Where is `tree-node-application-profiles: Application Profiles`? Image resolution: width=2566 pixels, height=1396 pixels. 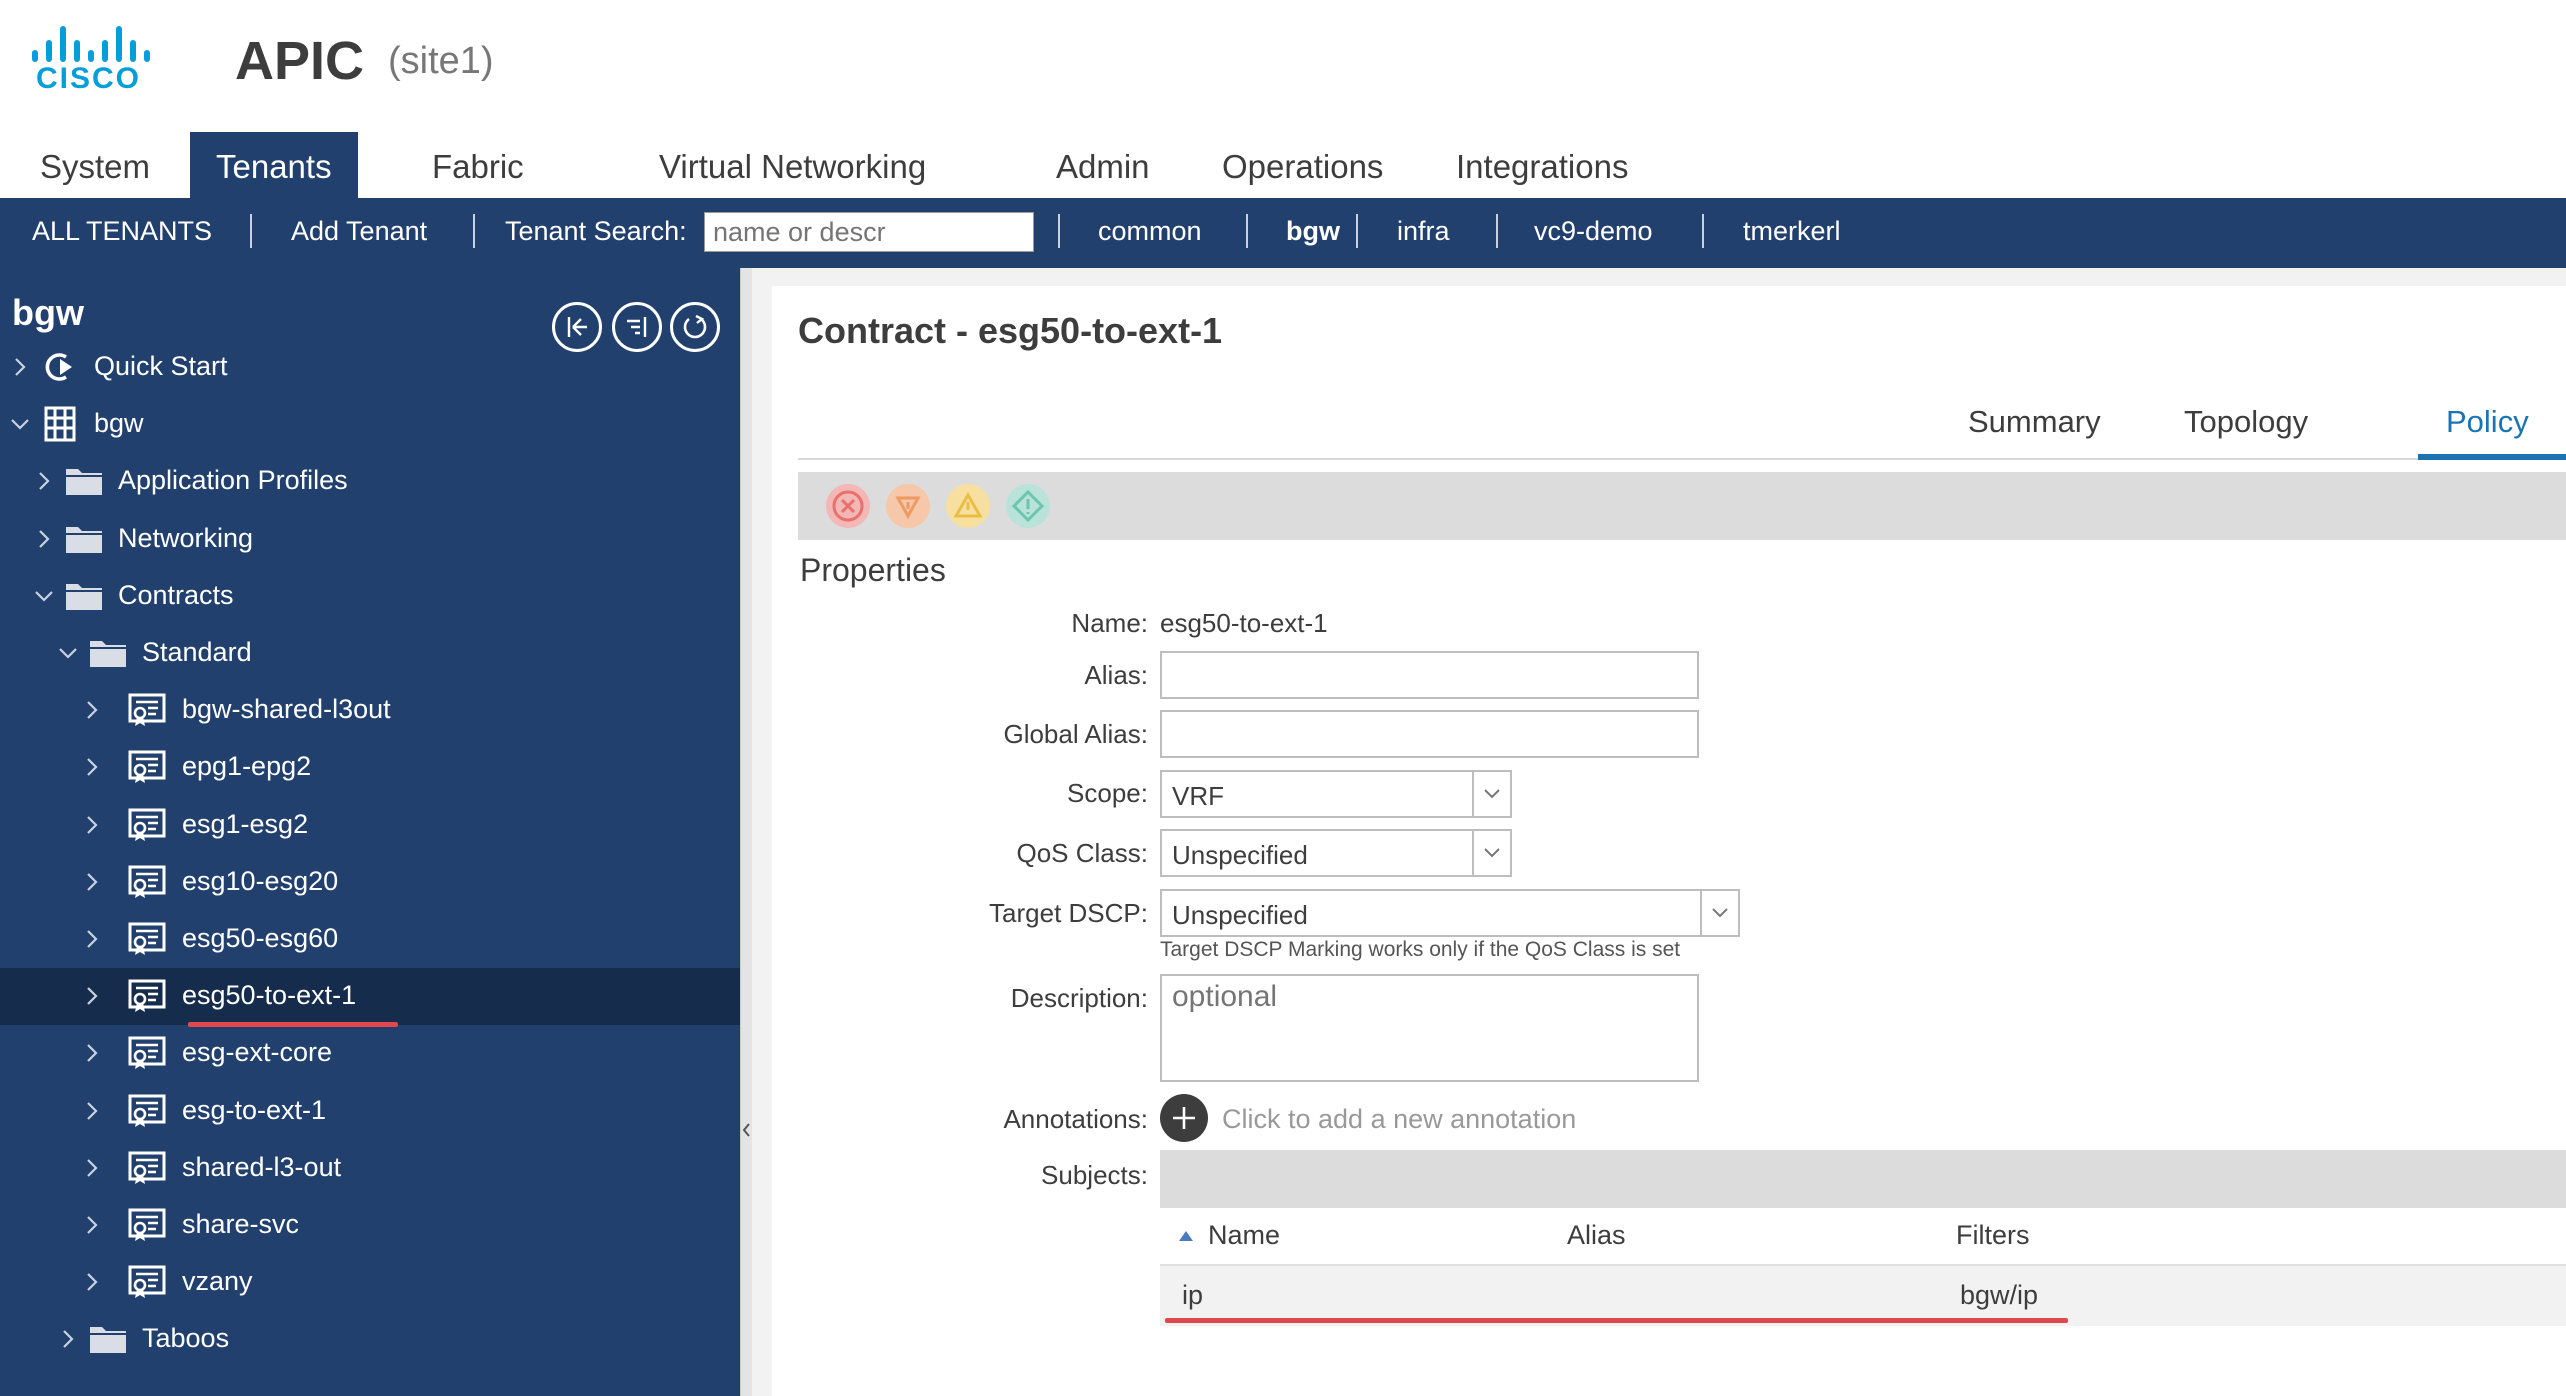
tree-node-application-profiles: Application Profiles is located at coordinates (370, 481).